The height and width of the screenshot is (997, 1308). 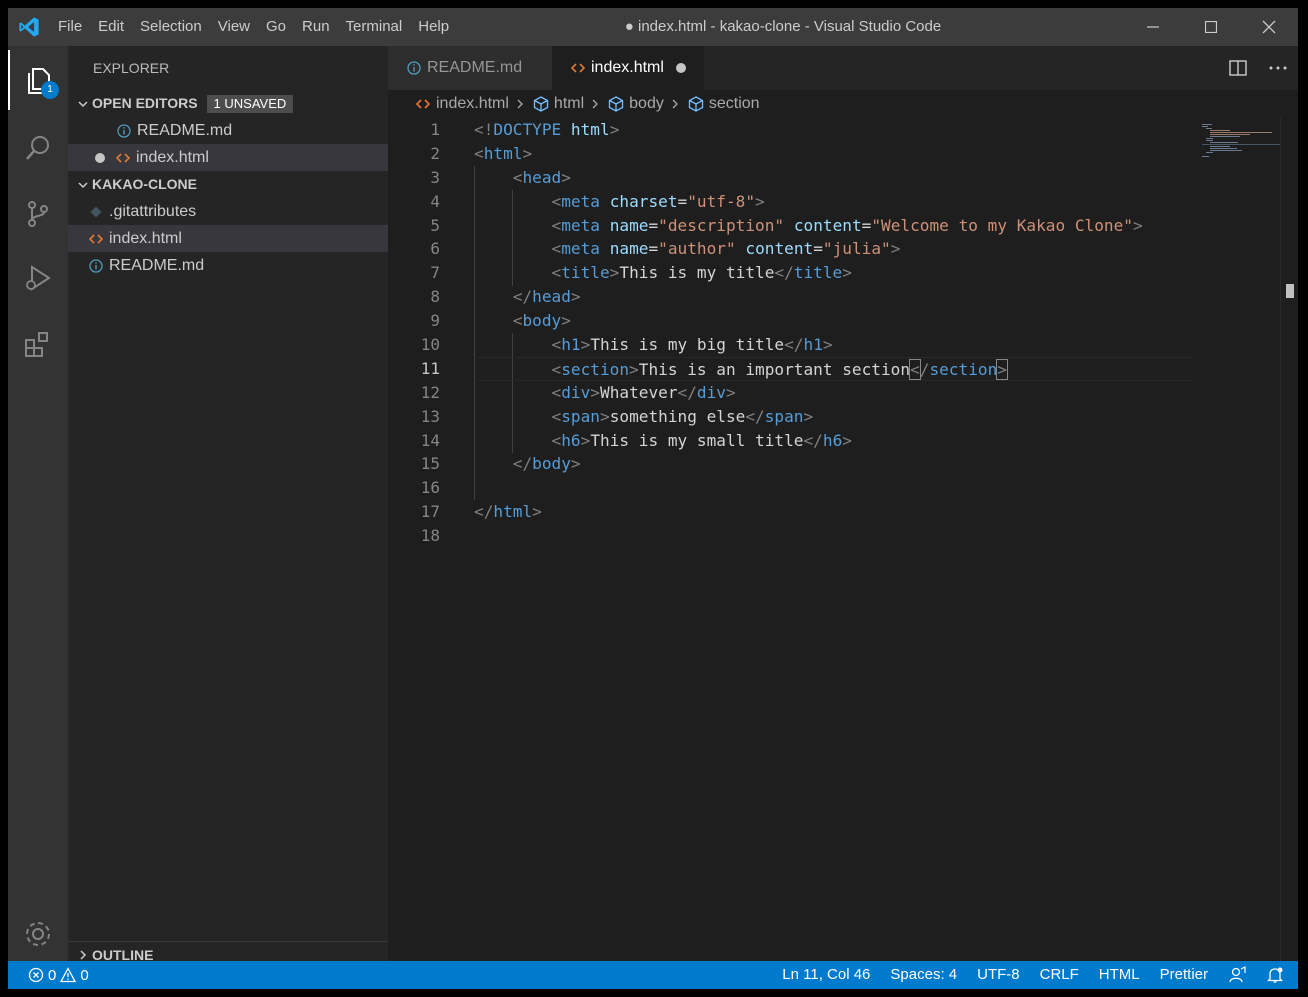 What do you see at coordinates (520, 104) in the screenshot?
I see `chevron-right-icon` at bounding box center [520, 104].